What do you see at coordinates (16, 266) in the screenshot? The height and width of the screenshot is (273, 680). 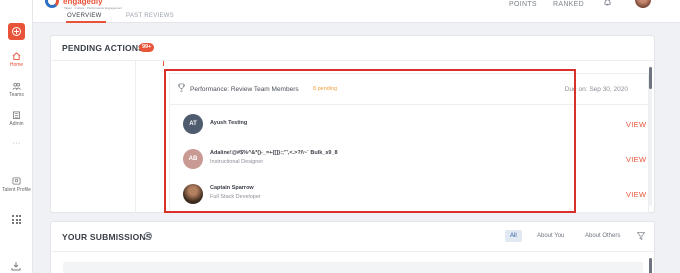 I see `download-icon` at bounding box center [16, 266].